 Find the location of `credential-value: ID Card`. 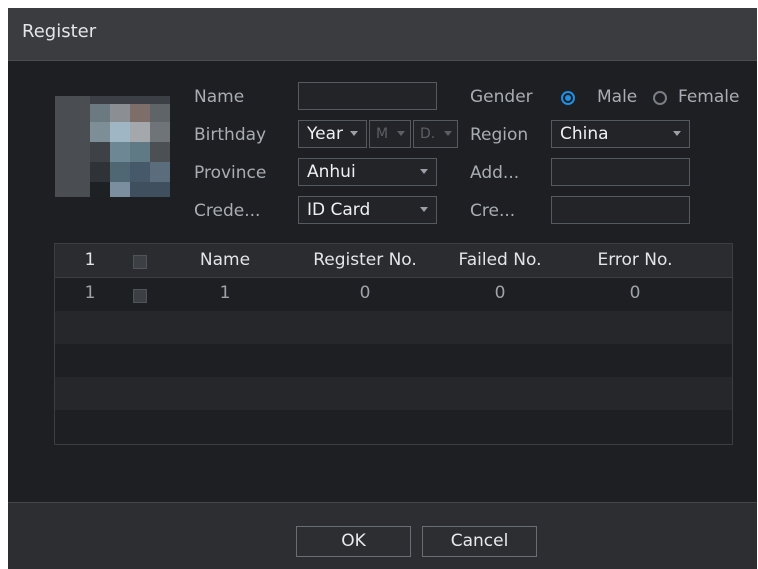

credential-value: ID Card is located at coordinates (339, 210).